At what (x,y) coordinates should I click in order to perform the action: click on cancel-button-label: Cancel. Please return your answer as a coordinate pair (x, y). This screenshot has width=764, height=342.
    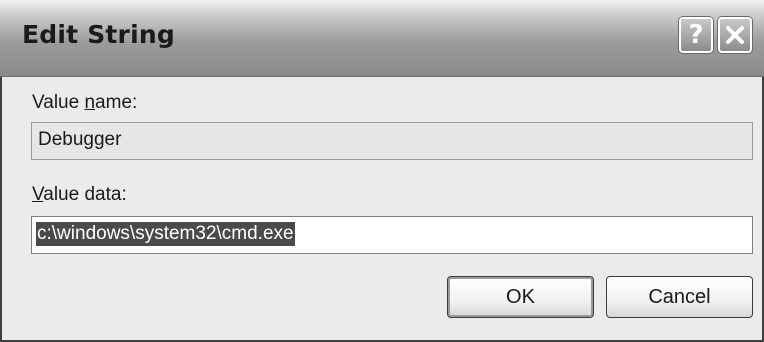
    Looking at the image, I should click on (679, 296).